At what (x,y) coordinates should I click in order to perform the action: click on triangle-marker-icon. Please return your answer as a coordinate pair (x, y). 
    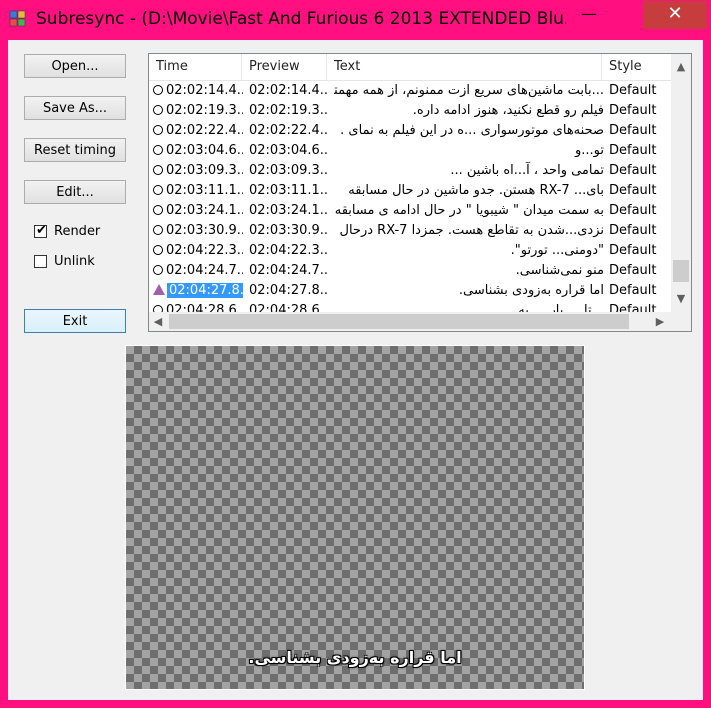
    Looking at the image, I should click on (159, 289).